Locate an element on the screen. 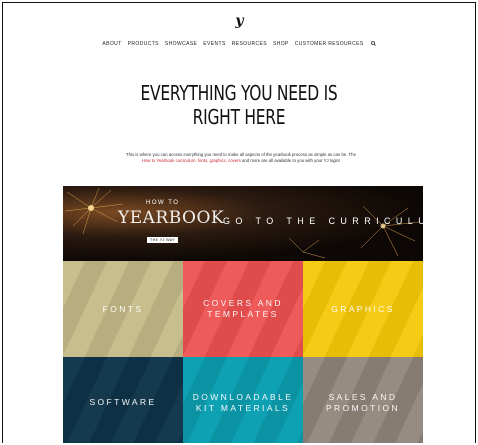 The width and height of the screenshot is (478, 445). tile-graphics: GRAPHICS is located at coordinates (363, 309).